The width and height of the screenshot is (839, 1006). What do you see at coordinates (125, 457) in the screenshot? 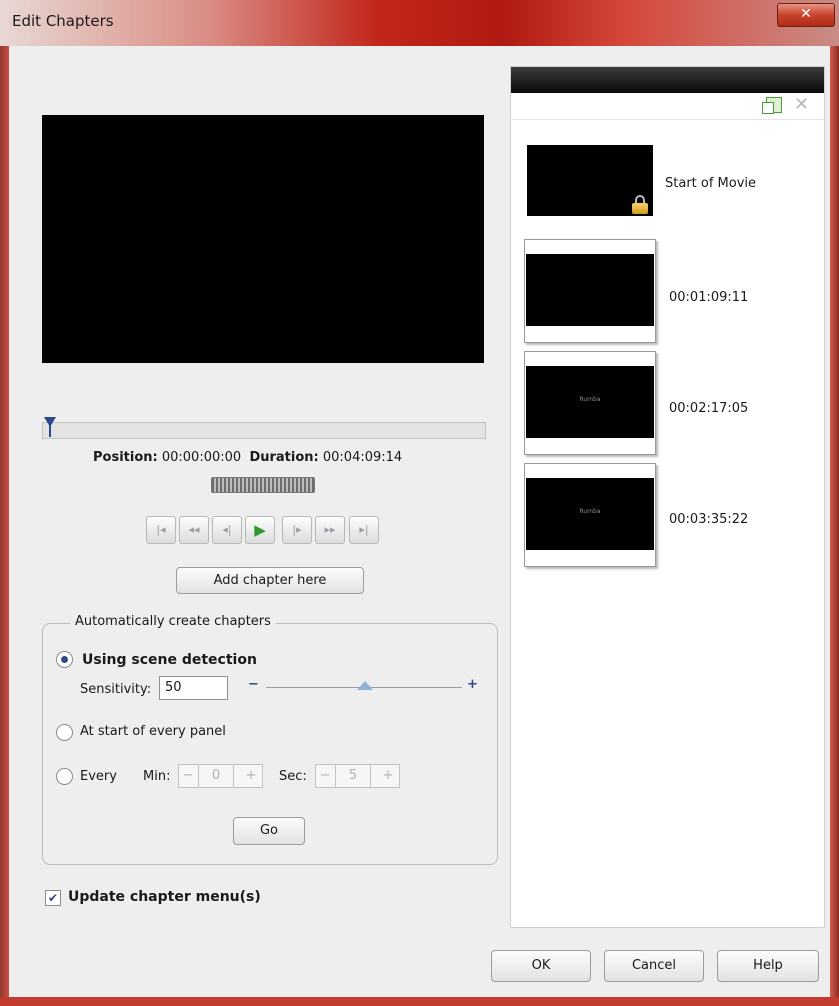
I see `position-label: Position:` at bounding box center [125, 457].